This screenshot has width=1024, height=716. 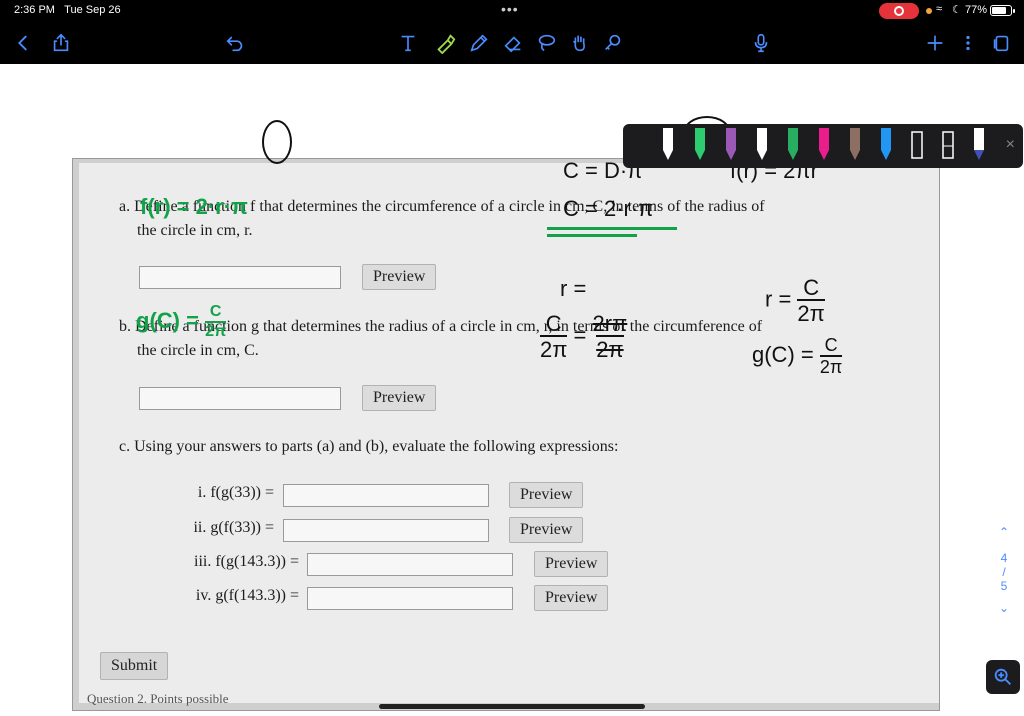 I want to click on ink-circle-f, so click(x=277, y=142).